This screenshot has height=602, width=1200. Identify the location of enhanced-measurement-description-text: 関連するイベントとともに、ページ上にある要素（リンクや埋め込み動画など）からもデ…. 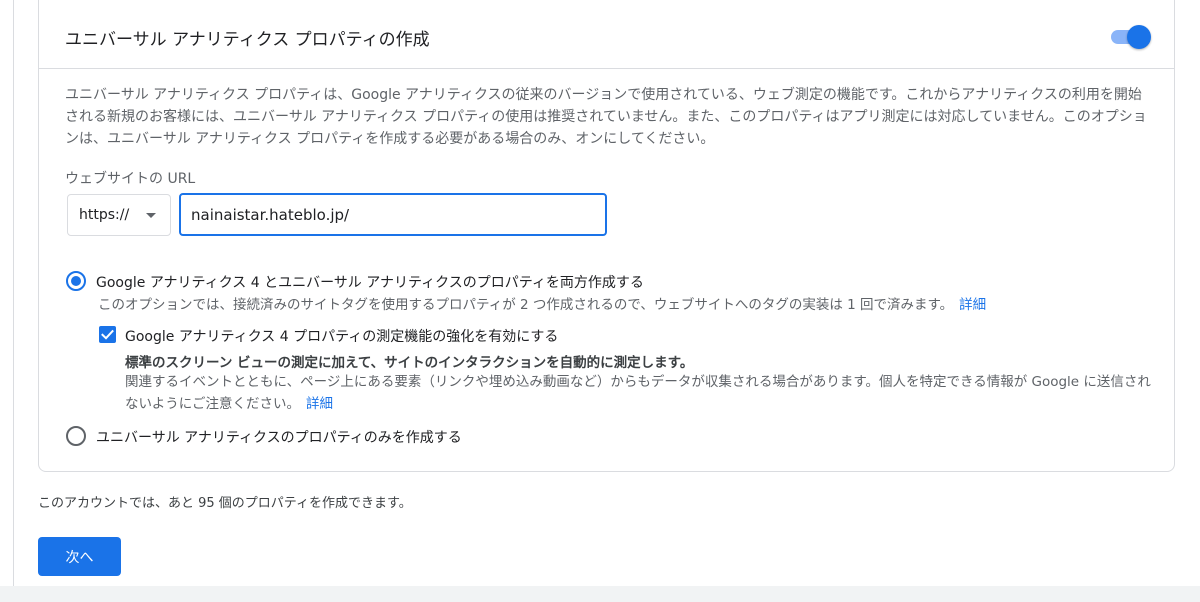
(638, 393).